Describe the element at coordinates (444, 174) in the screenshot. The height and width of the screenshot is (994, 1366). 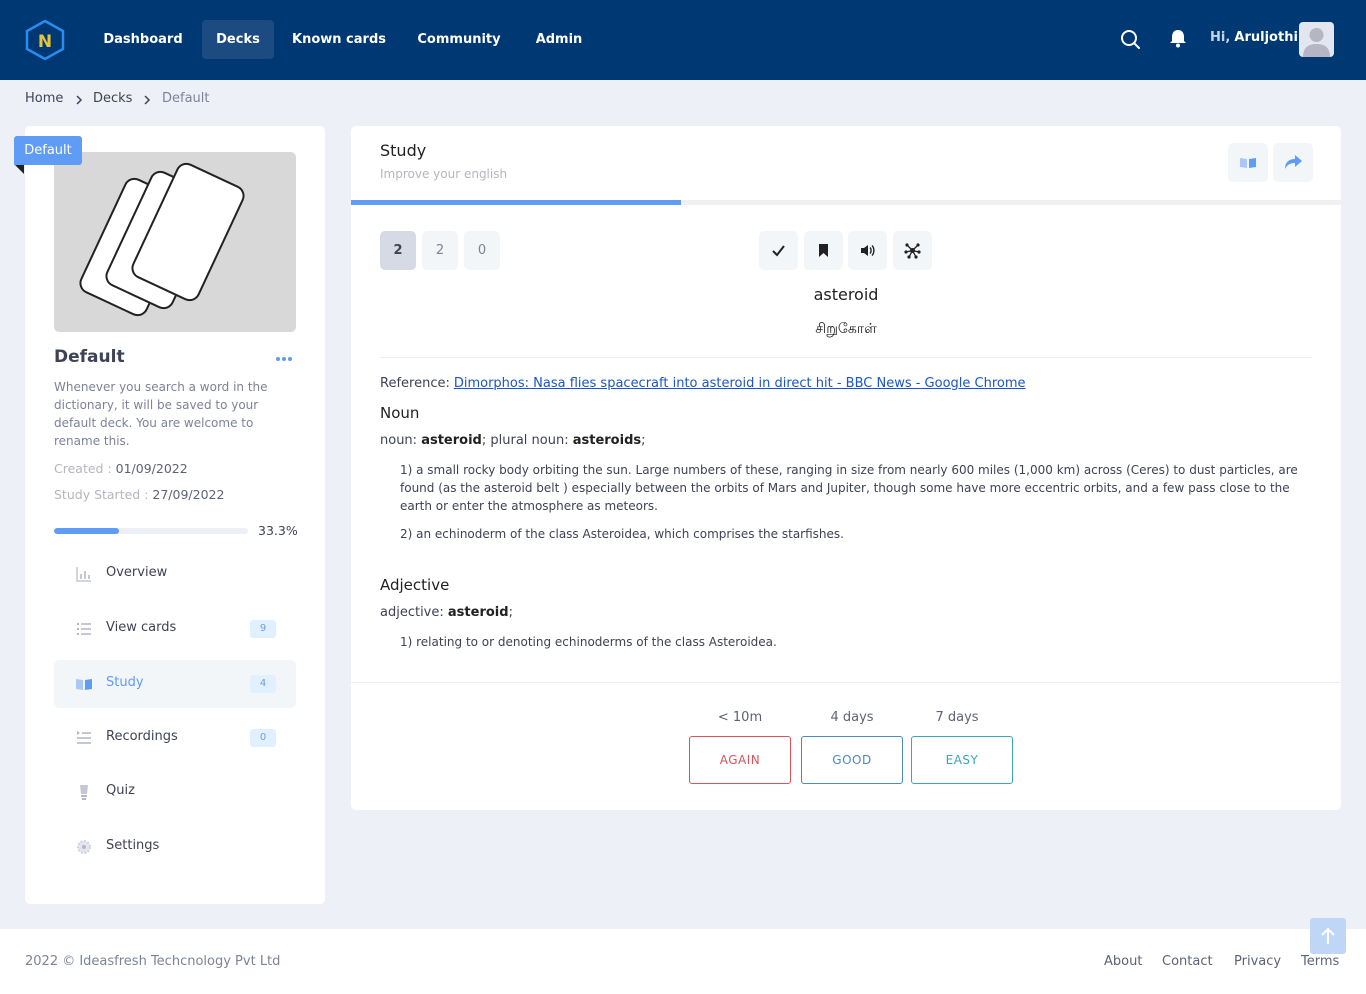
I see `study-subtitle: Improve your english` at that location.